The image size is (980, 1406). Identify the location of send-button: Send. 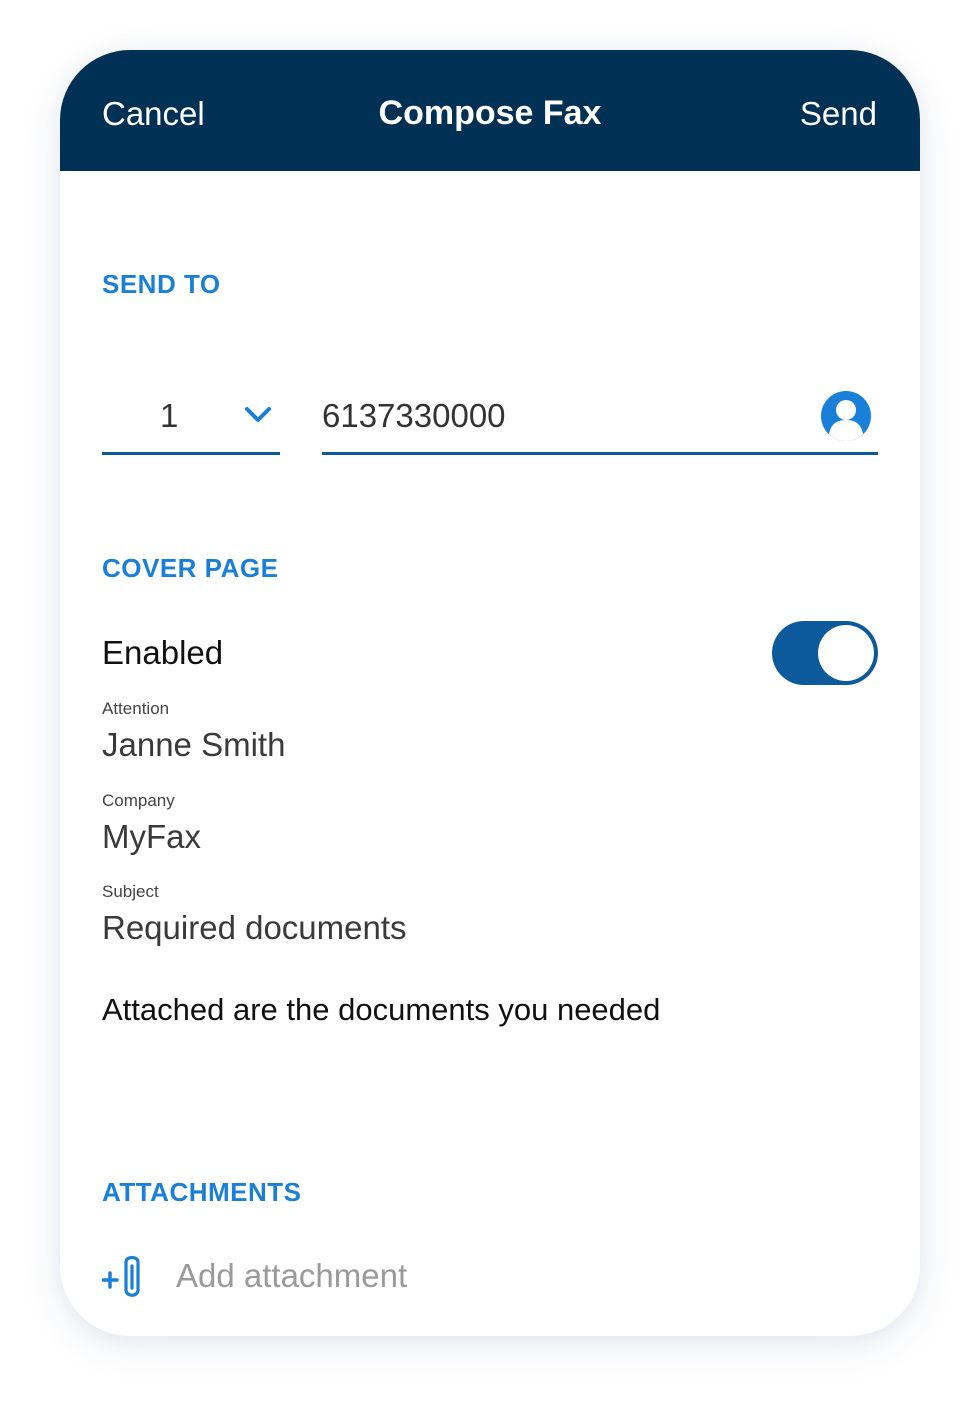
(838, 114).